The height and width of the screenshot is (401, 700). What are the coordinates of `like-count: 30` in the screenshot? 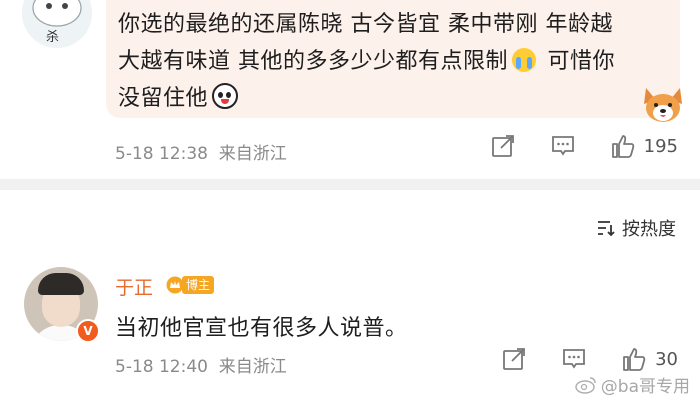 It's located at (666, 359).